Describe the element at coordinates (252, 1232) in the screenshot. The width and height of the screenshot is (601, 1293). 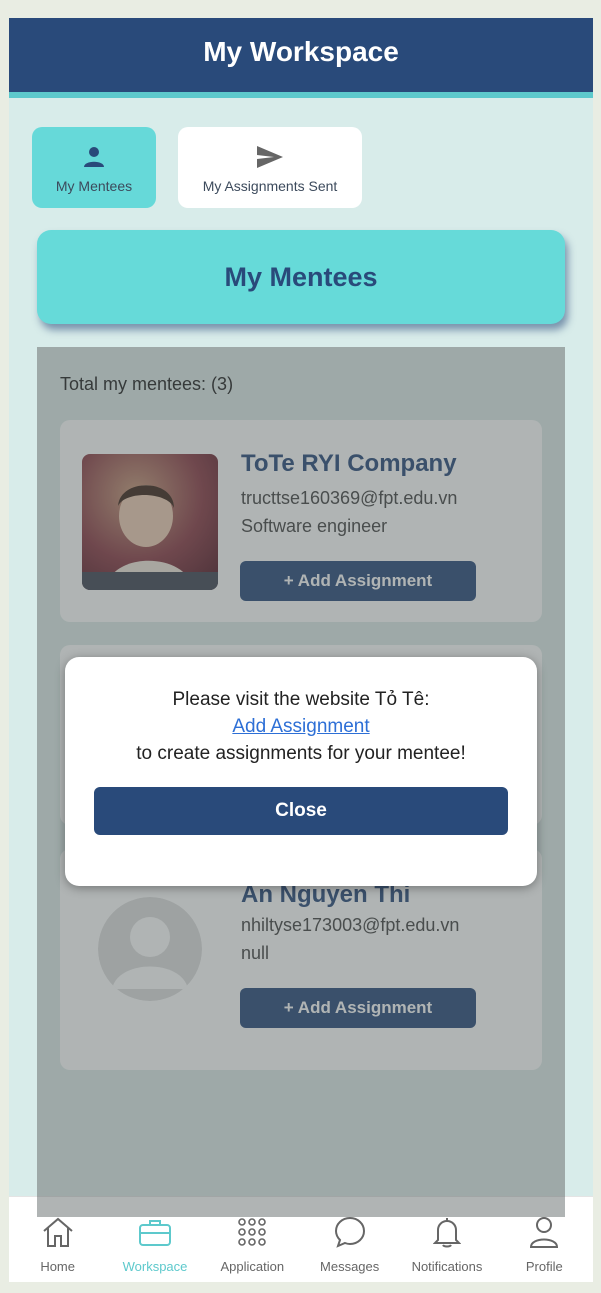
I see `grid-icon` at that location.